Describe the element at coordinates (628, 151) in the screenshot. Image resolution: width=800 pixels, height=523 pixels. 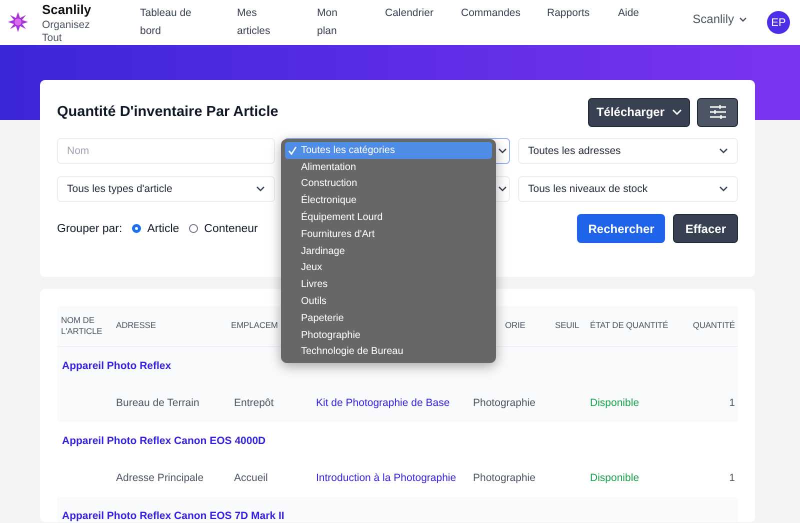
I see `address-select: Toutes les adresses` at that location.